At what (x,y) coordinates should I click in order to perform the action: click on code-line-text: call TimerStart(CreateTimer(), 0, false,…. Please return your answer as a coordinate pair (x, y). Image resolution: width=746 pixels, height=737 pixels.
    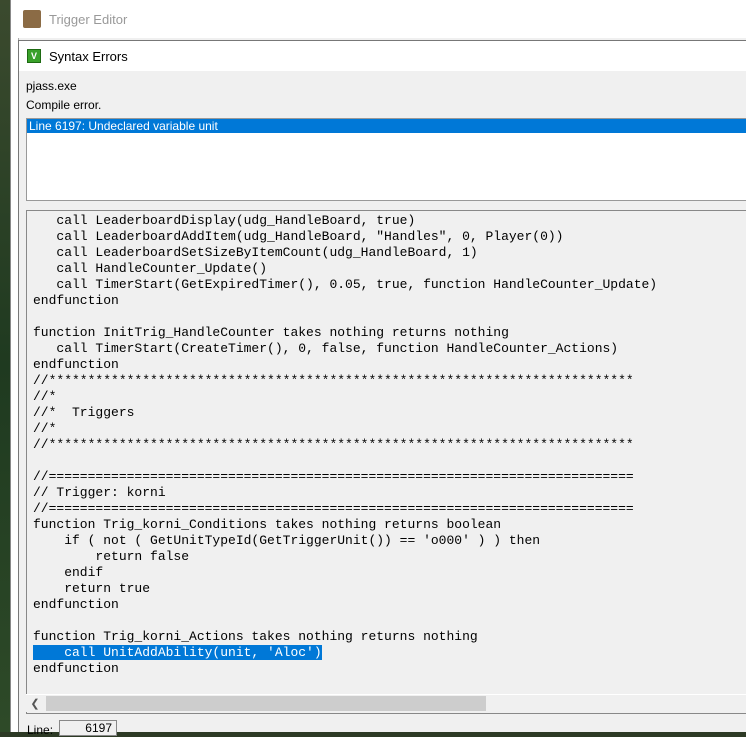
    Looking at the image, I should click on (326, 348).